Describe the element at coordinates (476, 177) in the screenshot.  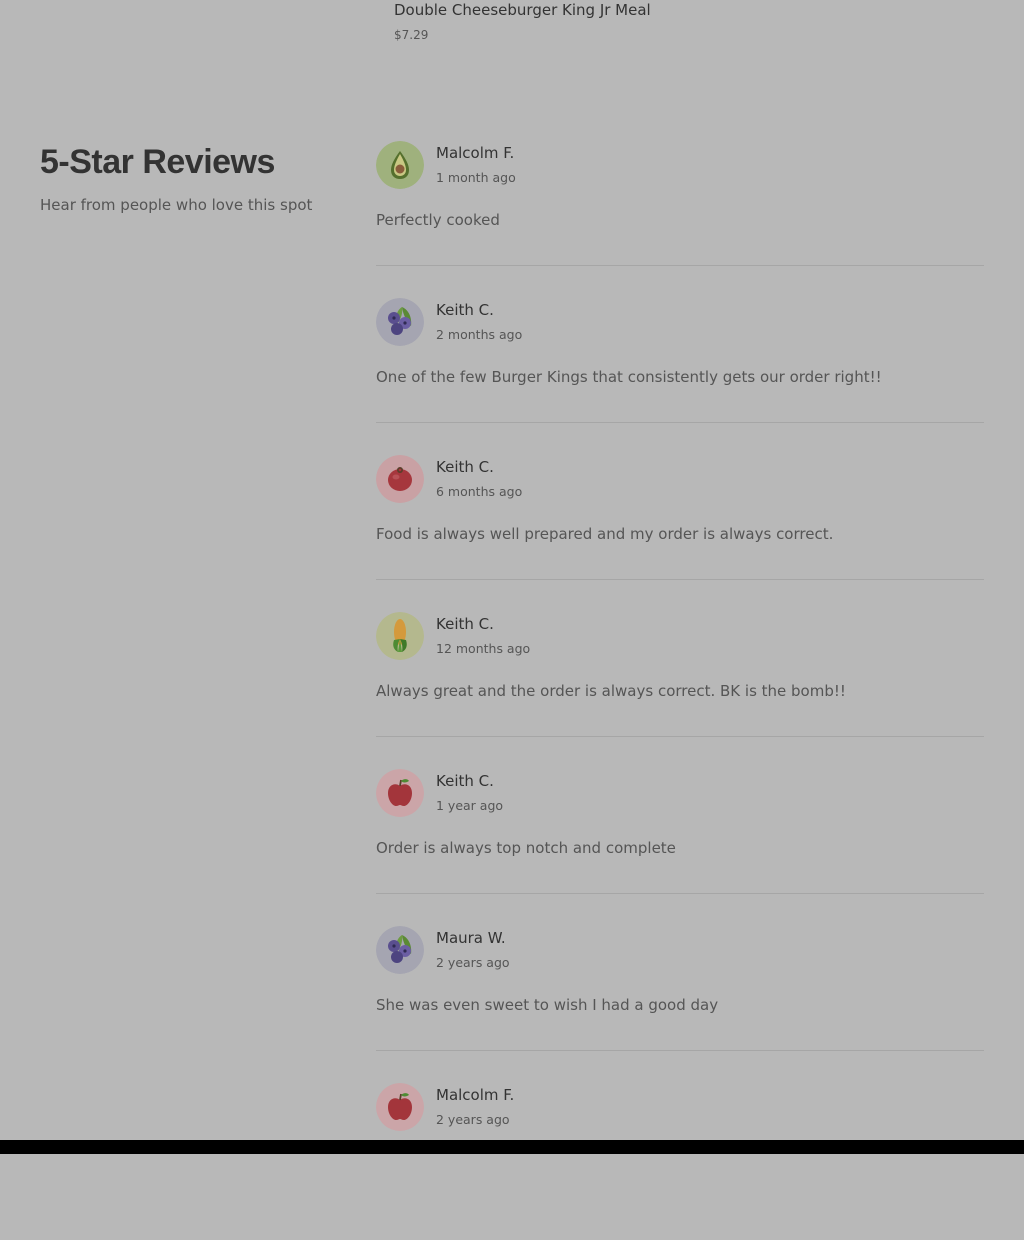
I see `review-time: 1 month ago` at that location.